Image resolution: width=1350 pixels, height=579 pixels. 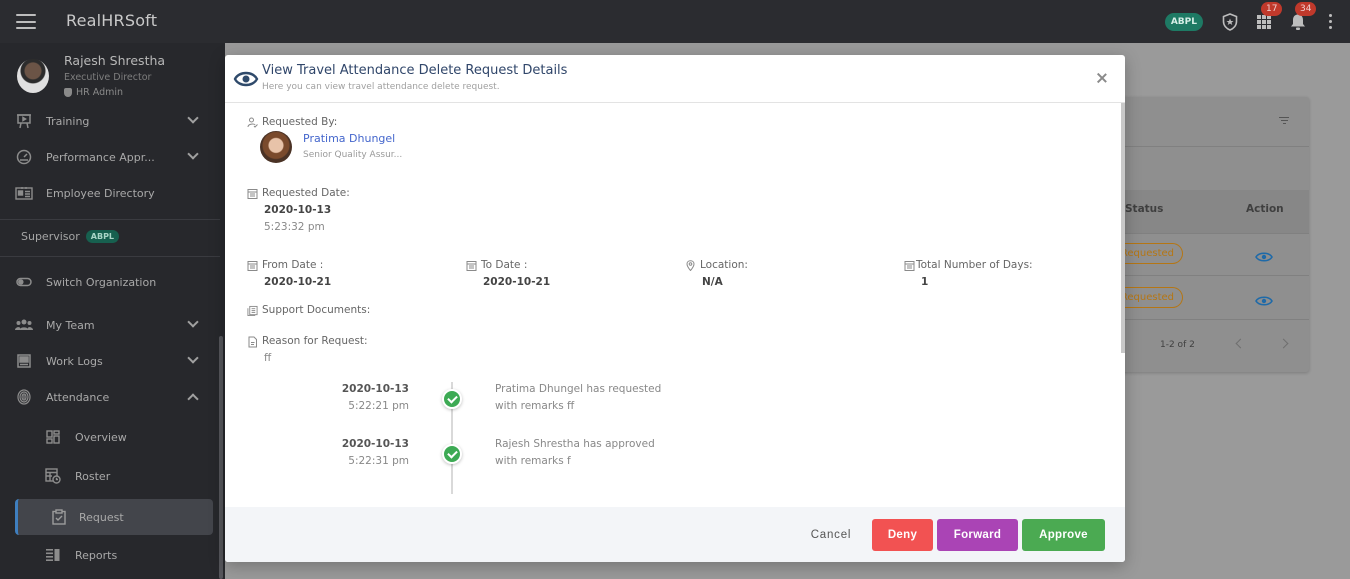 I want to click on supervisor-label: Supervisor, so click(x=50, y=236).